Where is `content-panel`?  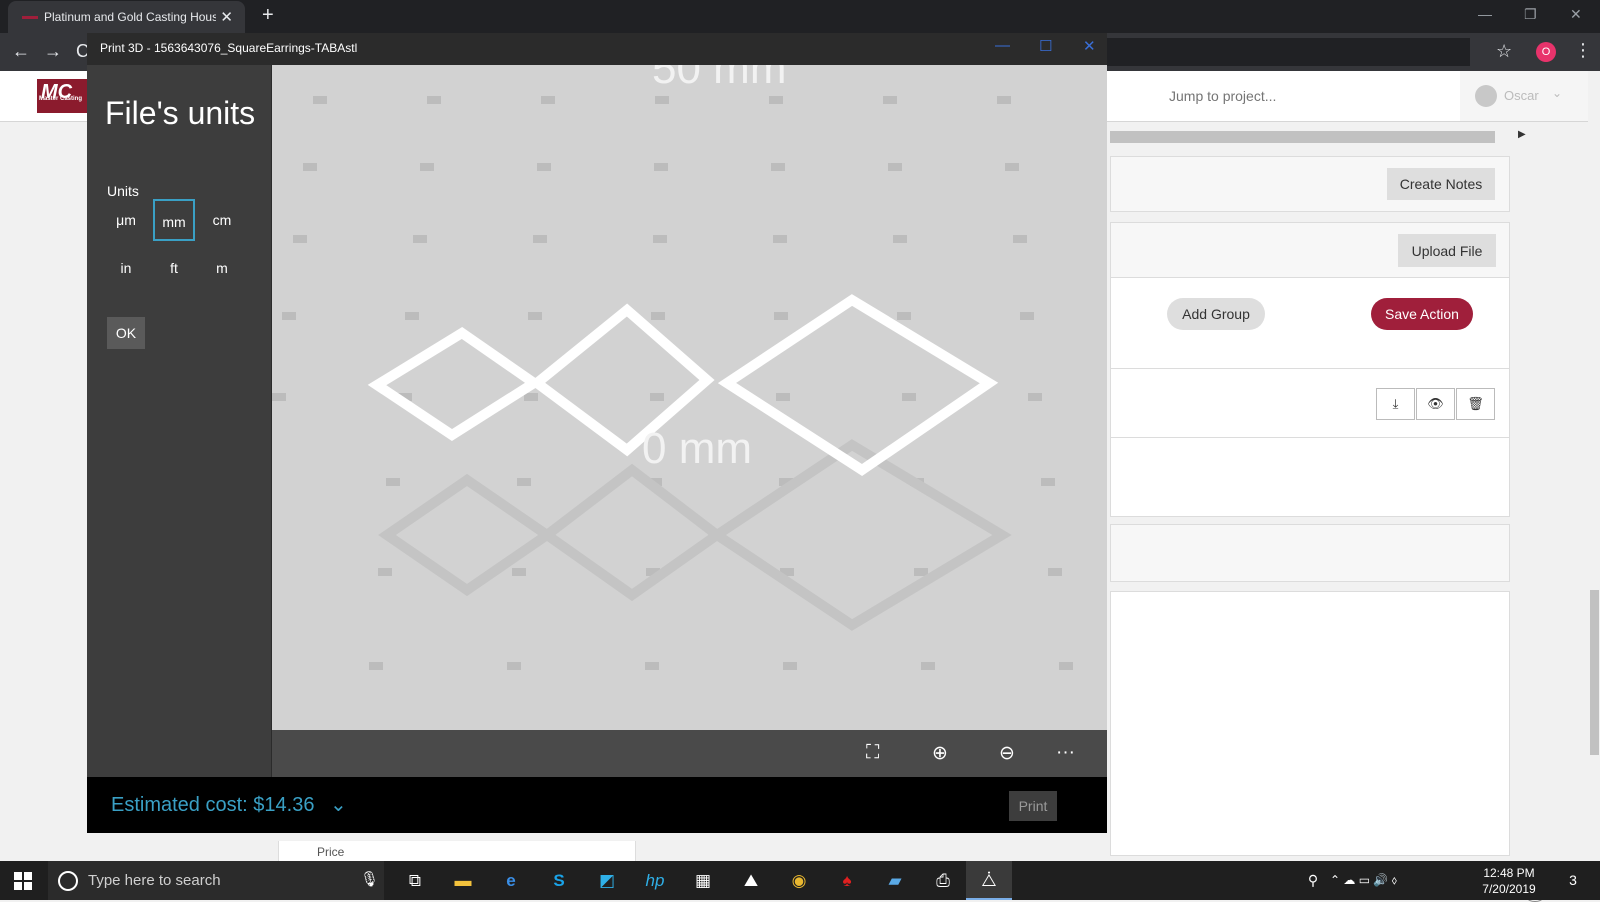
content-panel is located at coordinates (1310, 723).